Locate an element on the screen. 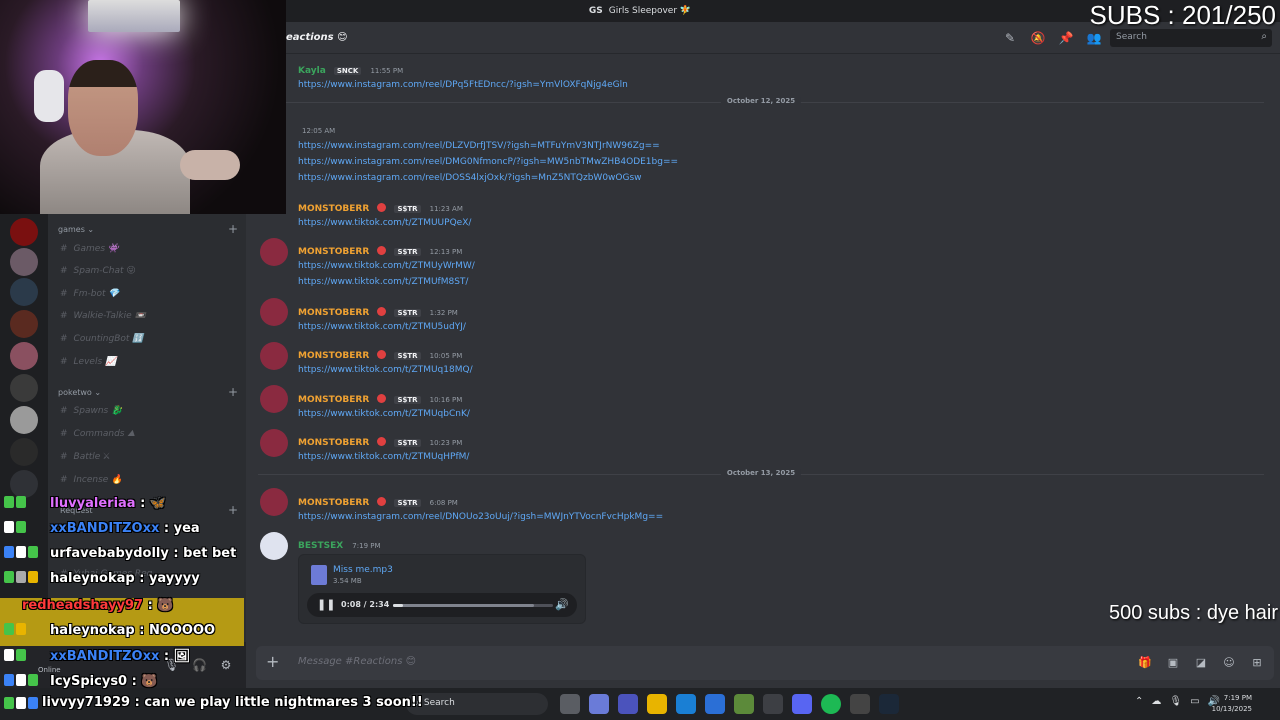  message-timestamp: 7:19 PM is located at coordinates (366, 546).